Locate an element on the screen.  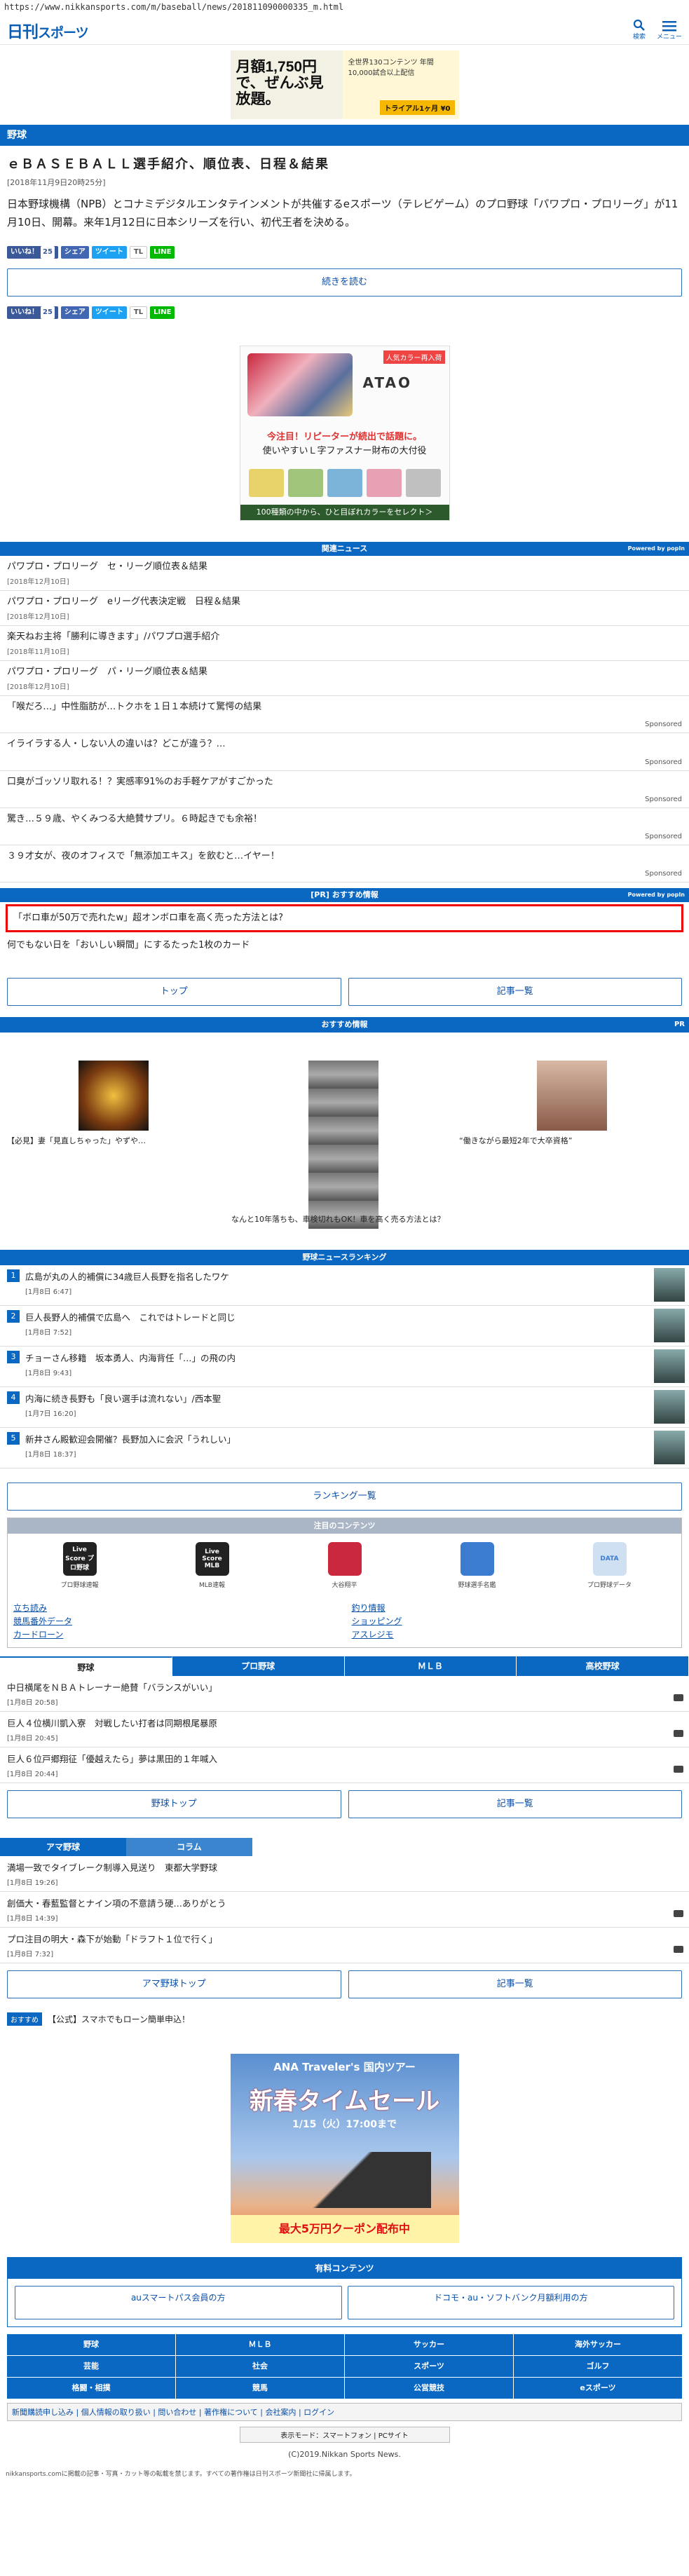
sponsored-item: 口臭がゴッソリ取れる！？実感率91%のお手軽ケアがすごかった Sponsored is located at coordinates (344, 789).